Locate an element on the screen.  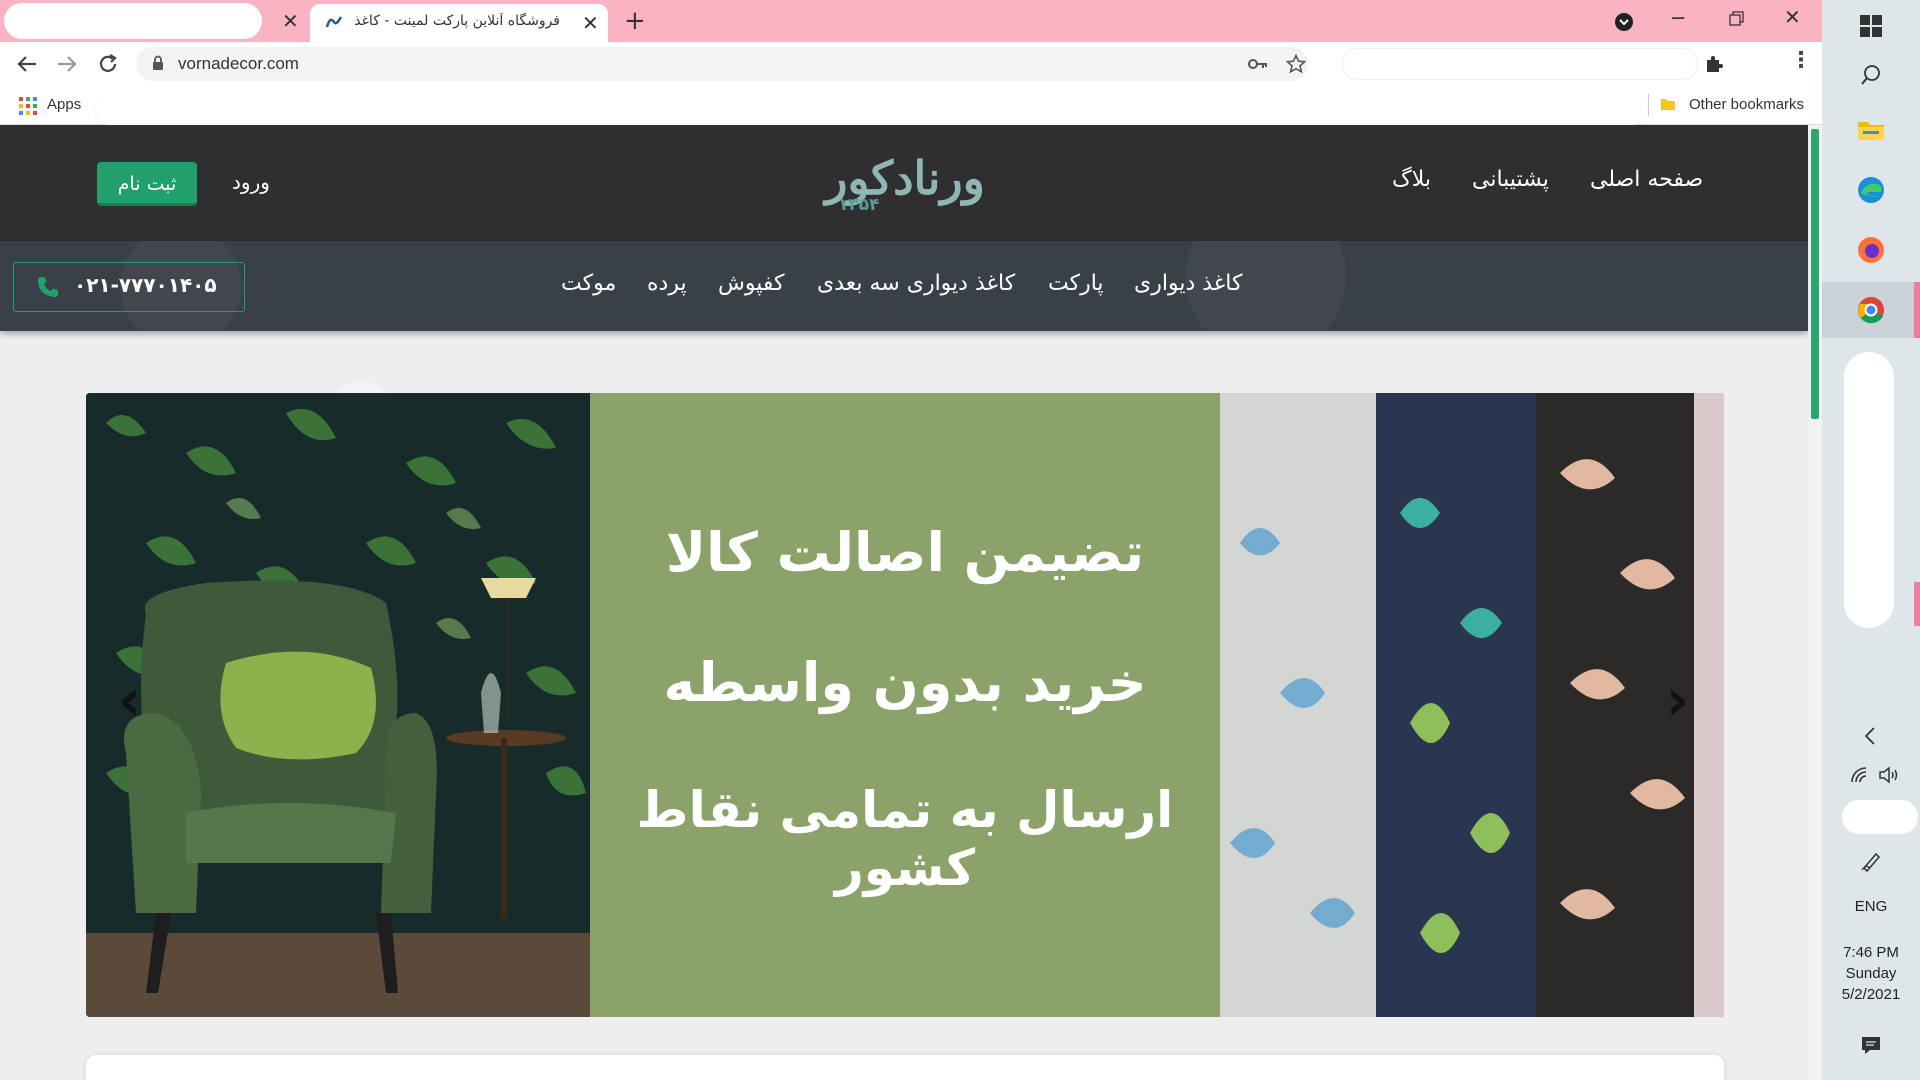
bookmark-star-icon is located at coordinates (1296, 64).